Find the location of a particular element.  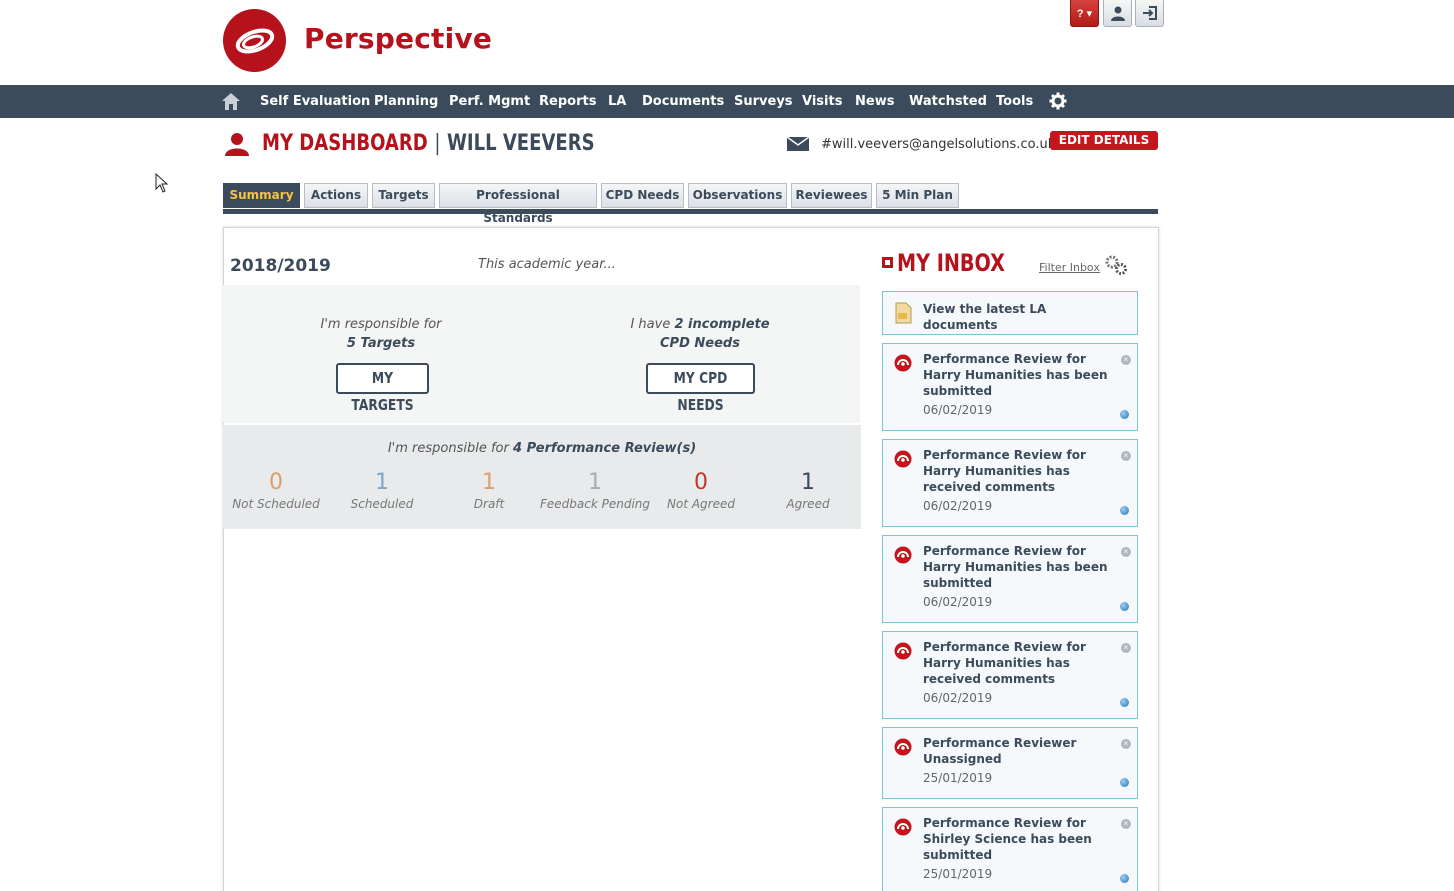

perspective-logo is located at coordinates (254, 40).